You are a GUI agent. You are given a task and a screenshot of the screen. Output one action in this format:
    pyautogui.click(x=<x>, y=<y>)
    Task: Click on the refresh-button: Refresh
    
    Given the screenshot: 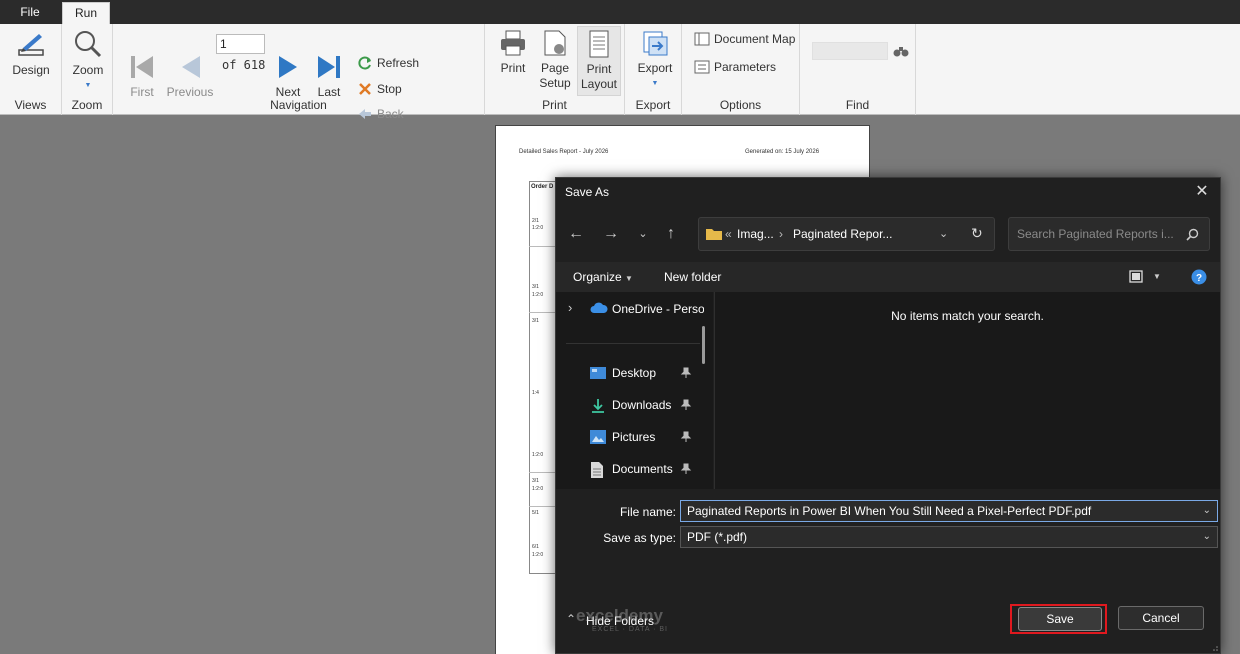 What is the action you would take?
    pyautogui.click(x=388, y=63)
    